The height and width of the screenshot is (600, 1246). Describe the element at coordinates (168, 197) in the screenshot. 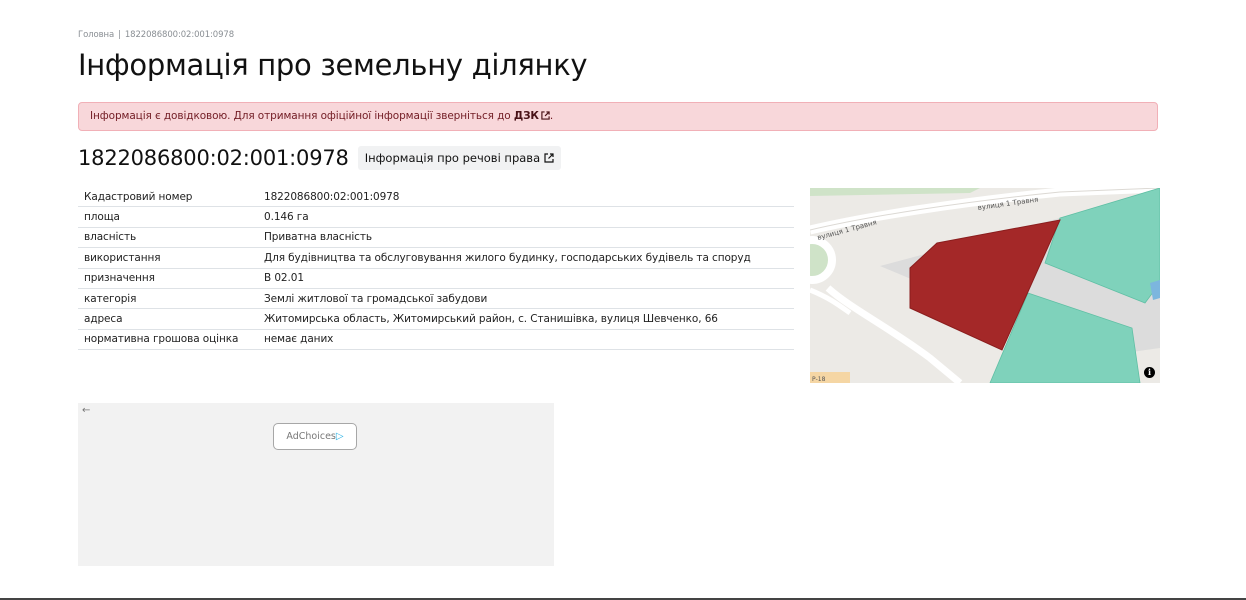

I see `row-key: Кадастровий номер` at that location.